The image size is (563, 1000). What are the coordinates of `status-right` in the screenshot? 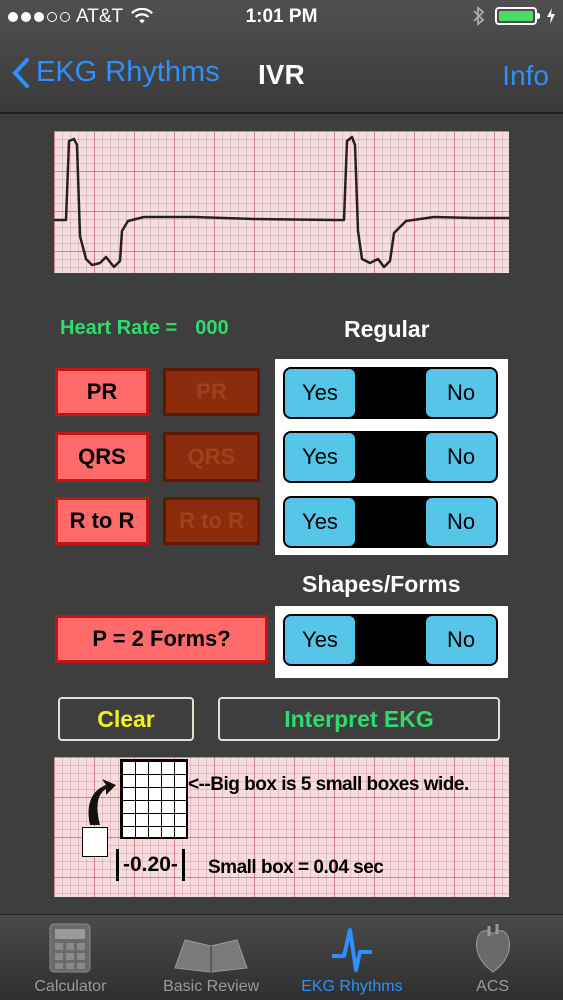 It's located at (514, 16).